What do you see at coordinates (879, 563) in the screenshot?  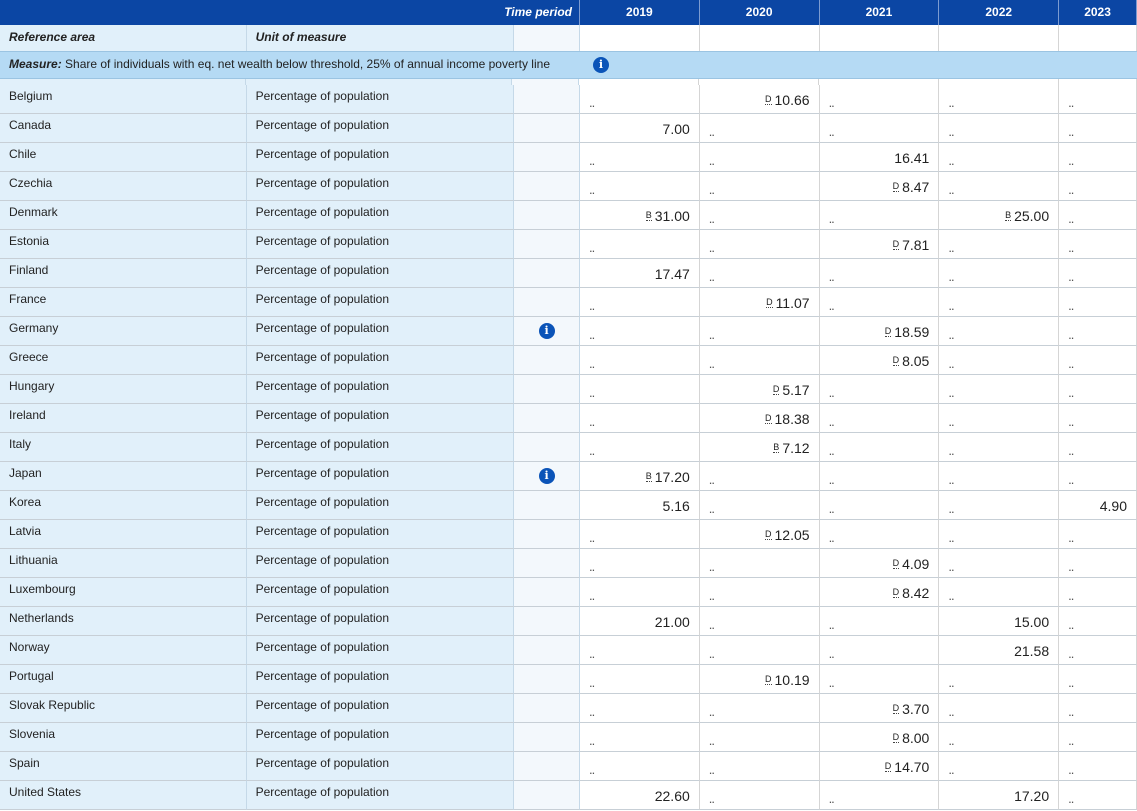 I see `value-cell: D 4.09` at bounding box center [879, 563].